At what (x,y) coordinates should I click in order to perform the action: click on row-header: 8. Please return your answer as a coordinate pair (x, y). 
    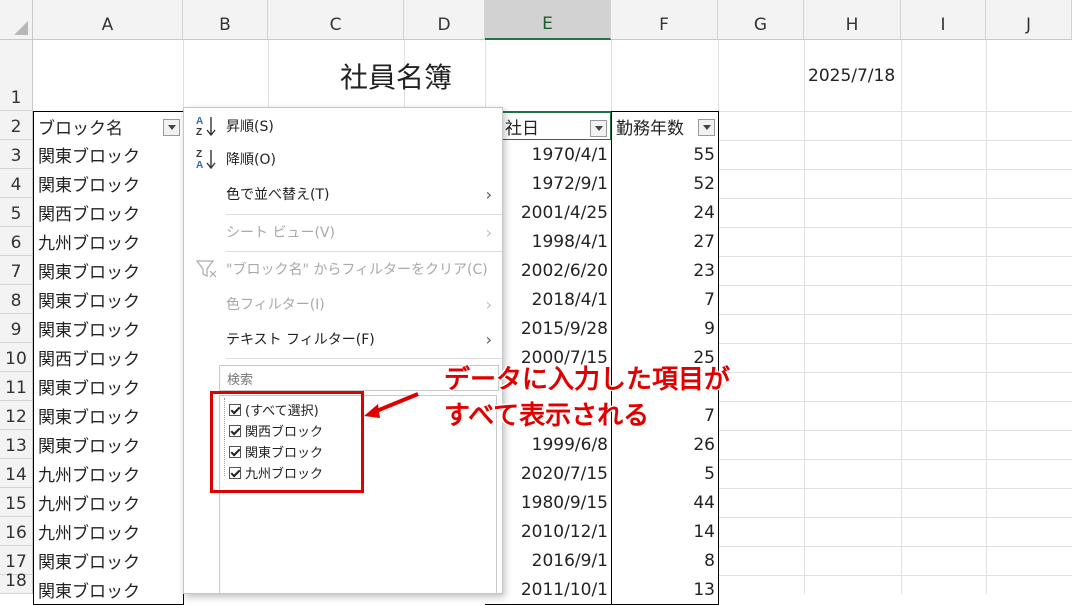
    Looking at the image, I should click on (16, 299).